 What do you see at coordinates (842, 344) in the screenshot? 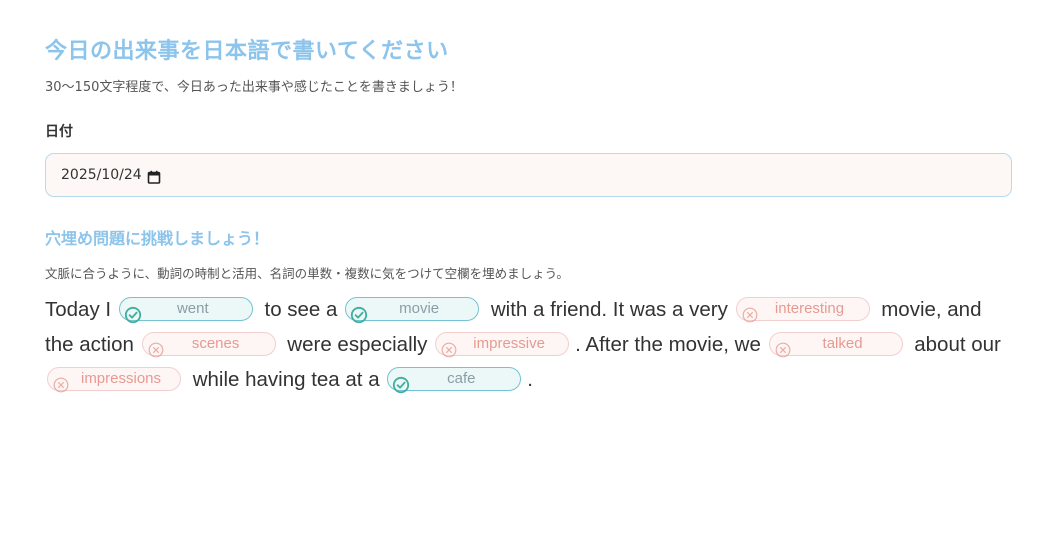
I see `blank-answer: talked` at bounding box center [842, 344].